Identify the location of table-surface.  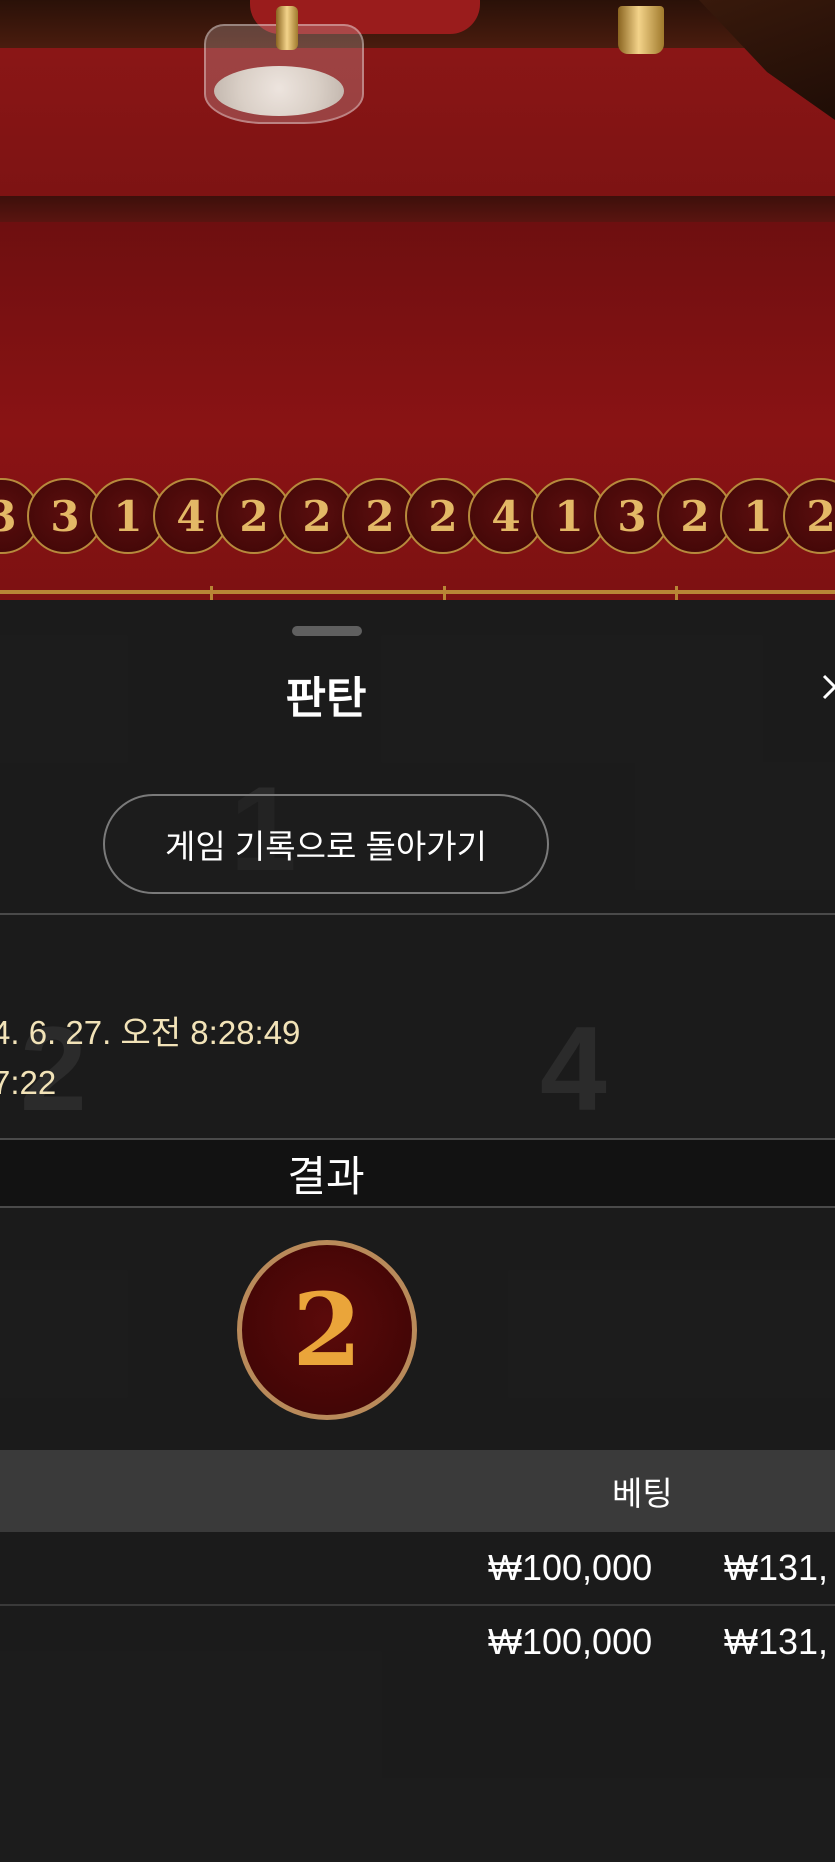
(417, 120).